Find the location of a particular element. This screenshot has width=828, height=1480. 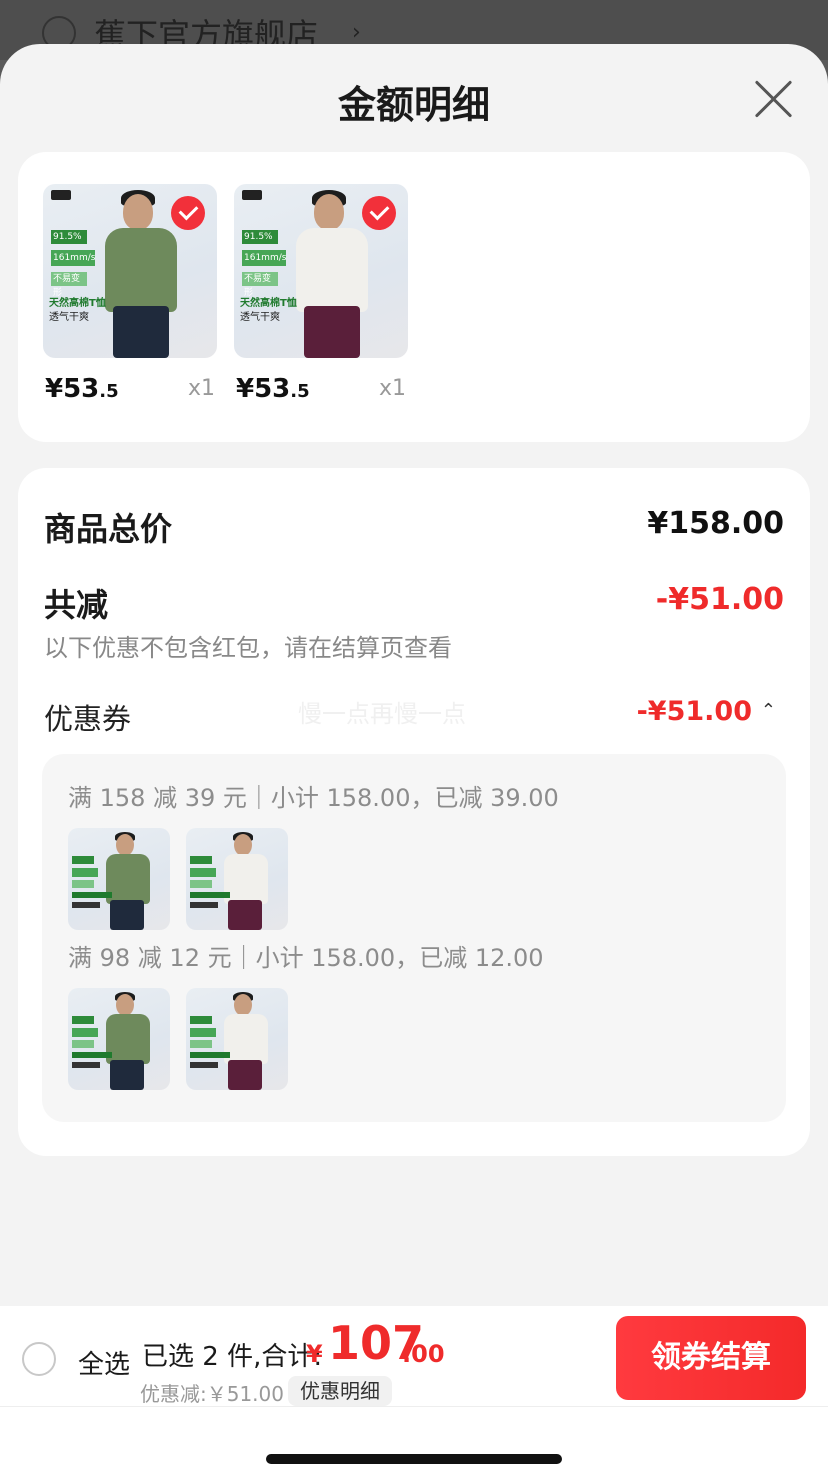

coupon-rule: 满 98 减 12 元｜小计 158.00，已减 12.00 is located at coordinates (306, 958).